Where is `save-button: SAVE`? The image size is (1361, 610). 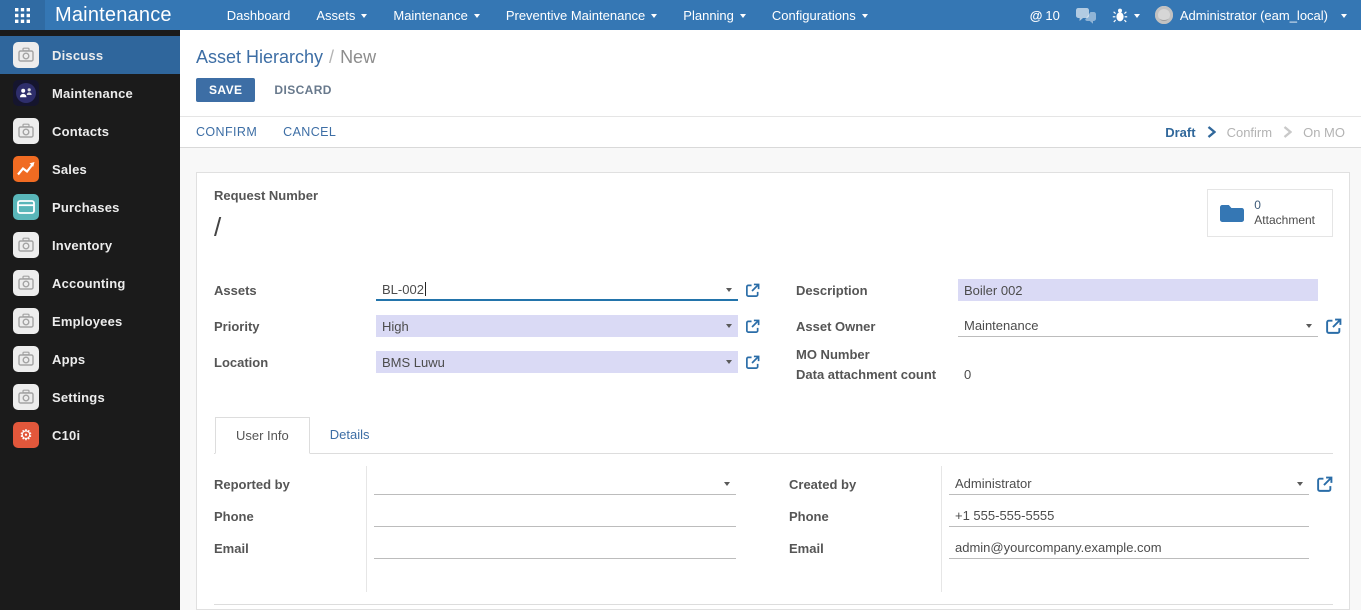
save-button: SAVE is located at coordinates (226, 90).